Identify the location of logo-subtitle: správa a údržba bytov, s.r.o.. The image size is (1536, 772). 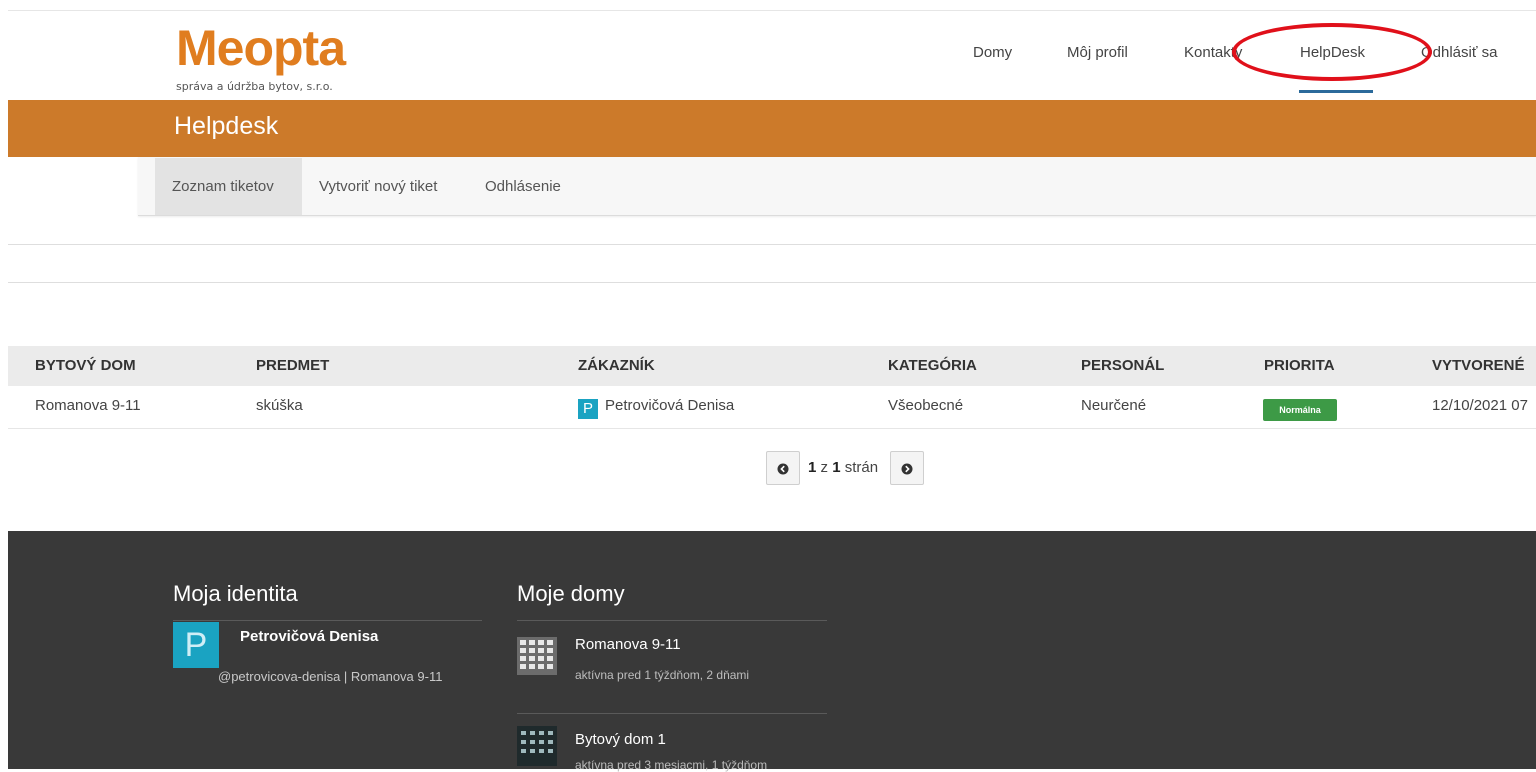
(254, 86).